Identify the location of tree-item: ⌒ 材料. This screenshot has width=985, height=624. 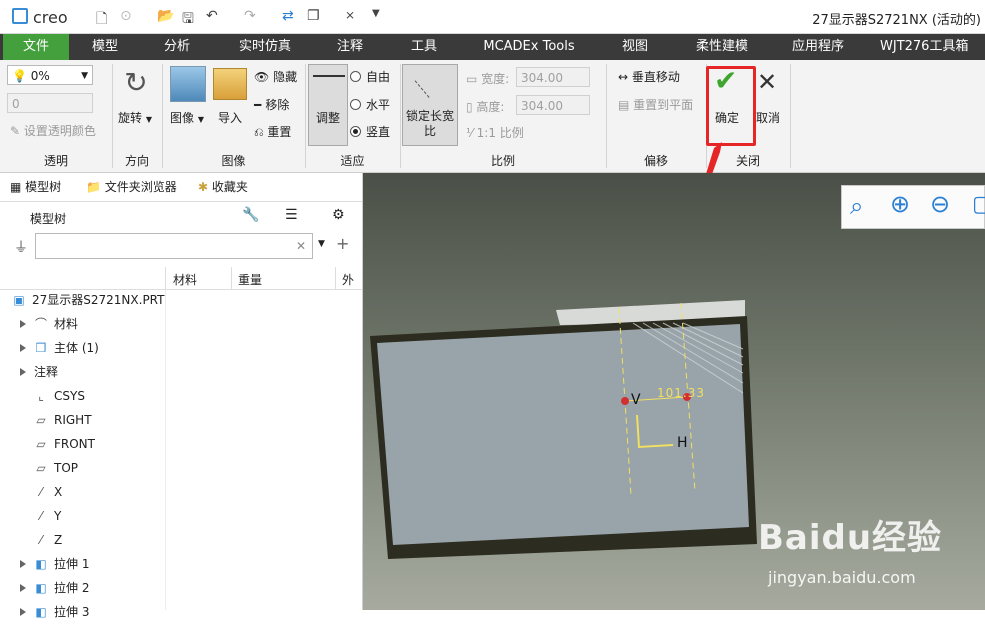
(39, 324).